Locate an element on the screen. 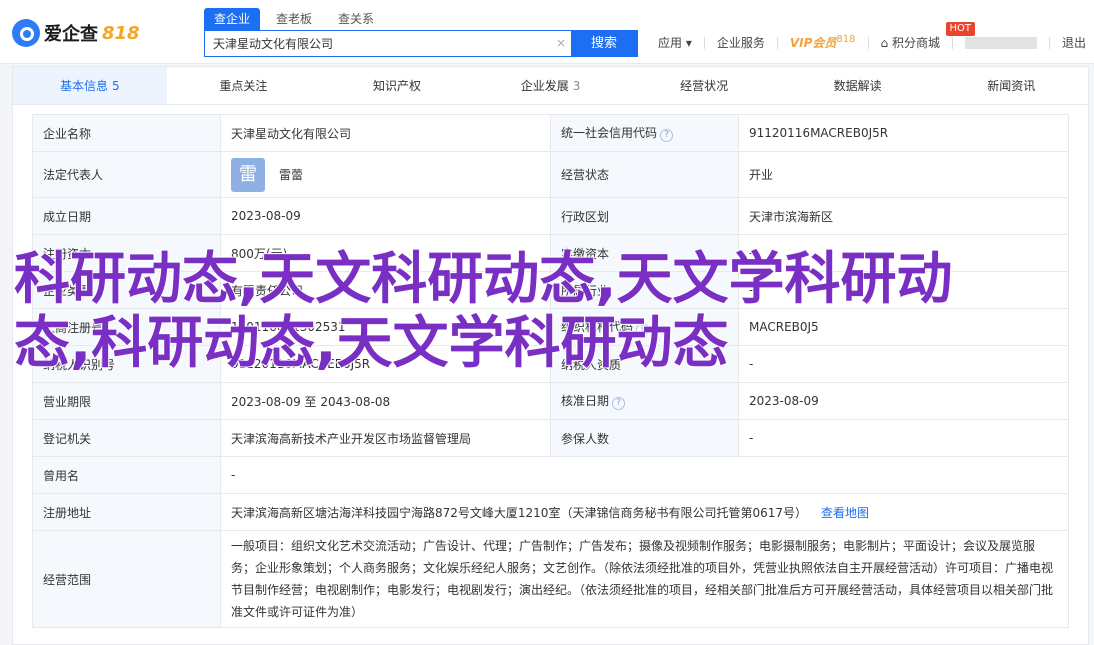 The image size is (1094, 645). field-label: 纳税人识别号 is located at coordinates (126, 364).